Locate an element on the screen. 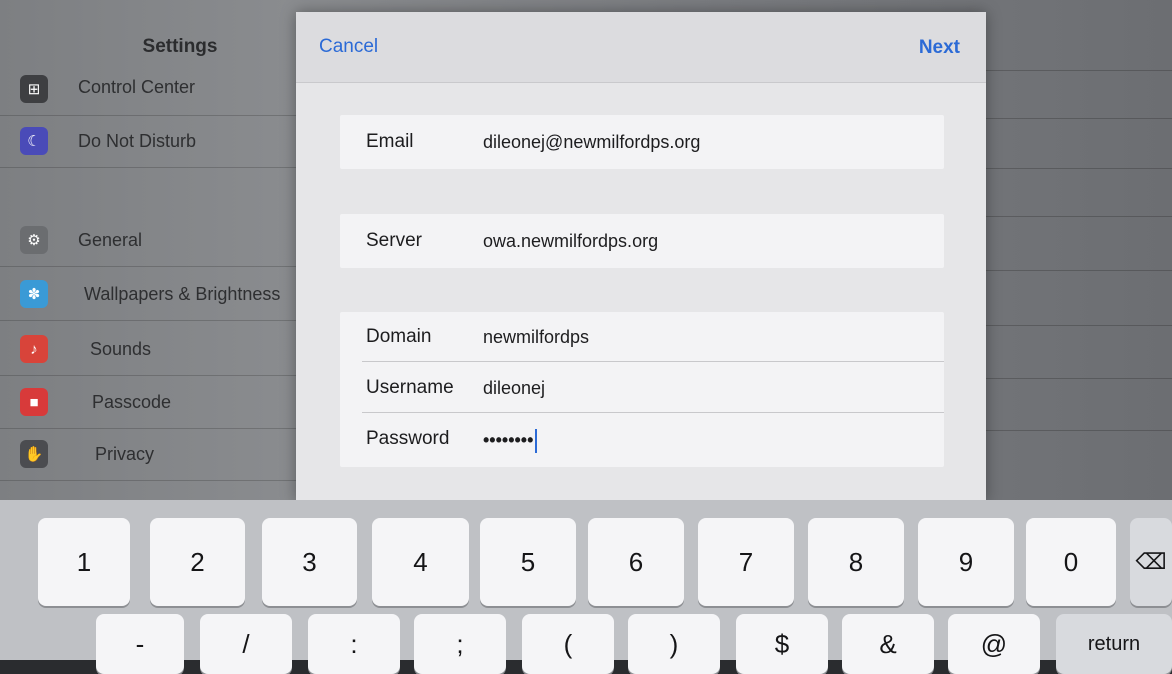 The width and height of the screenshot is (1172, 674). domain-field: Domain newmilfordps is located at coordinates (642, 337).